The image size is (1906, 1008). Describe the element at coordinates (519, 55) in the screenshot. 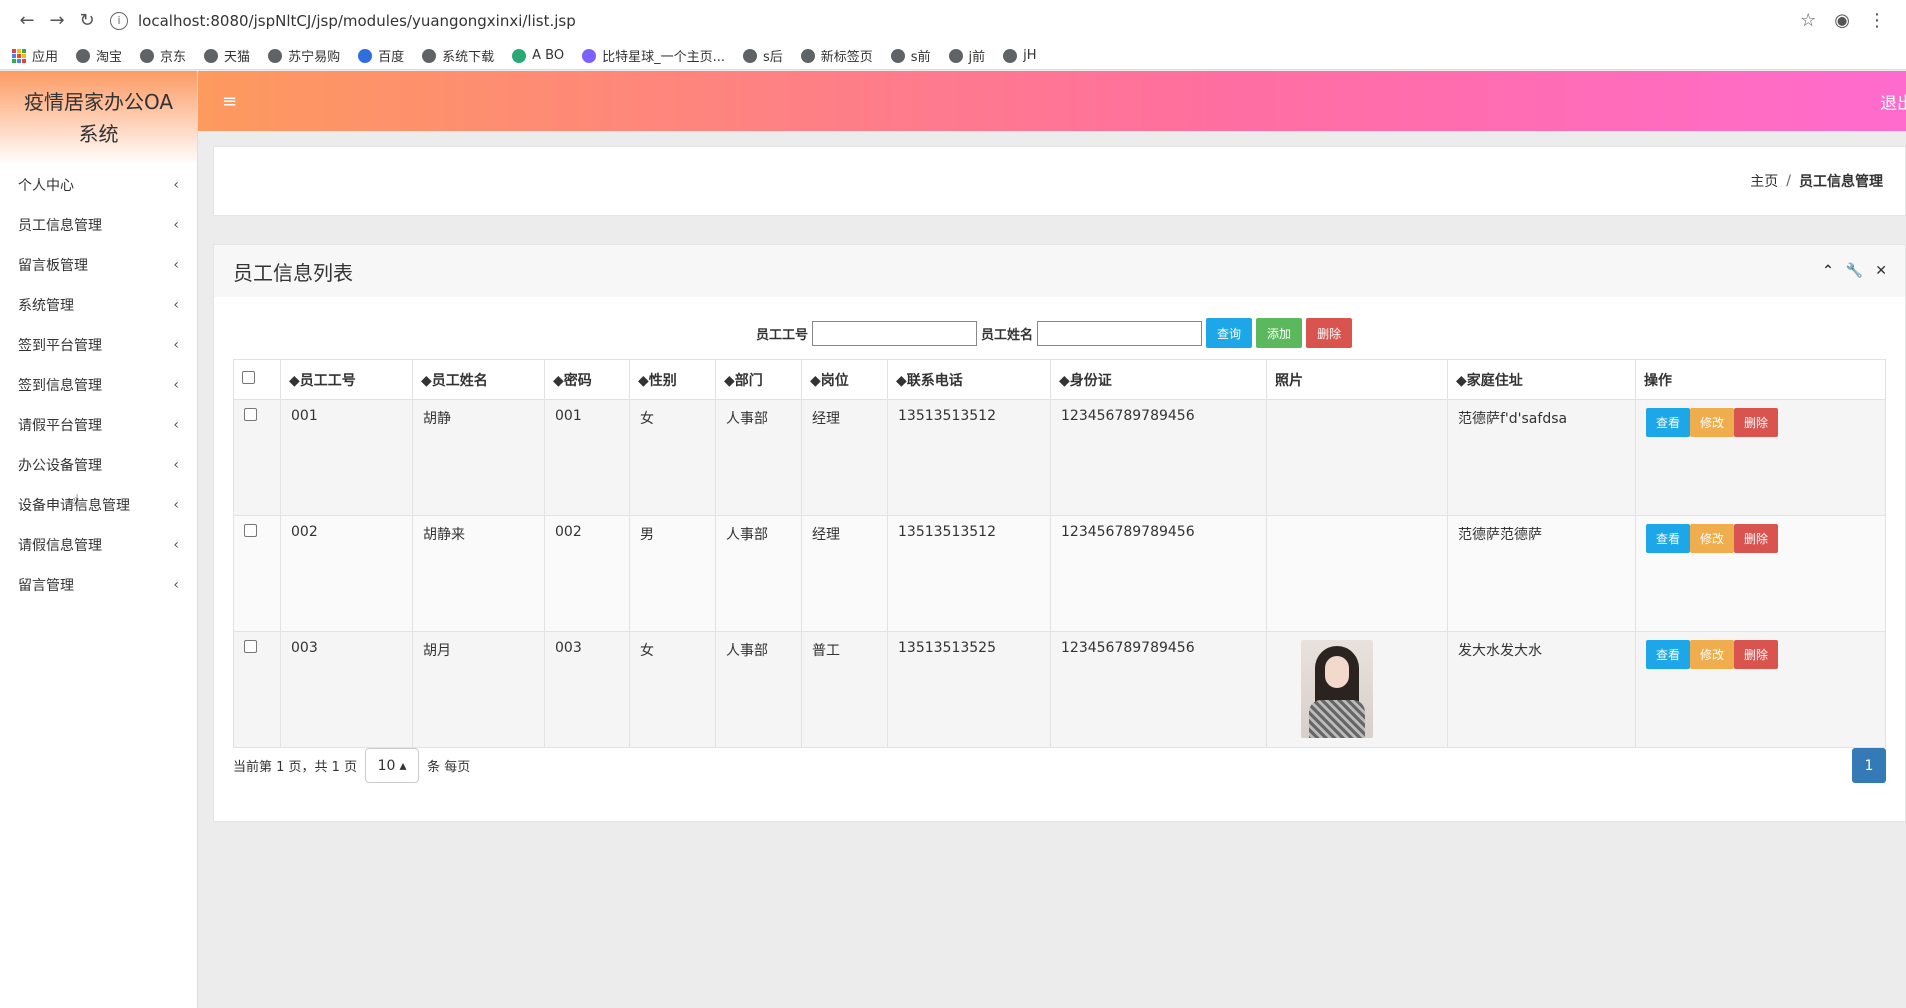

I see `leaf-icon` at that location.